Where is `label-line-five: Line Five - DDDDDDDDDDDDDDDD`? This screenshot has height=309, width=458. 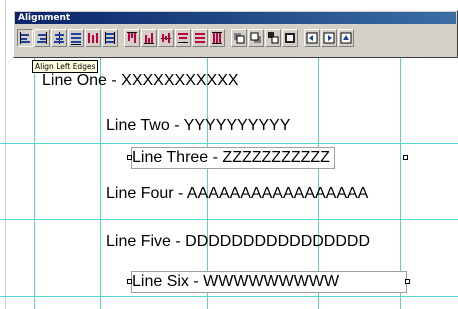
label-line-five: Line Five - DDDDDDDDDDDDDDDD is located at coordinates (238, 242).